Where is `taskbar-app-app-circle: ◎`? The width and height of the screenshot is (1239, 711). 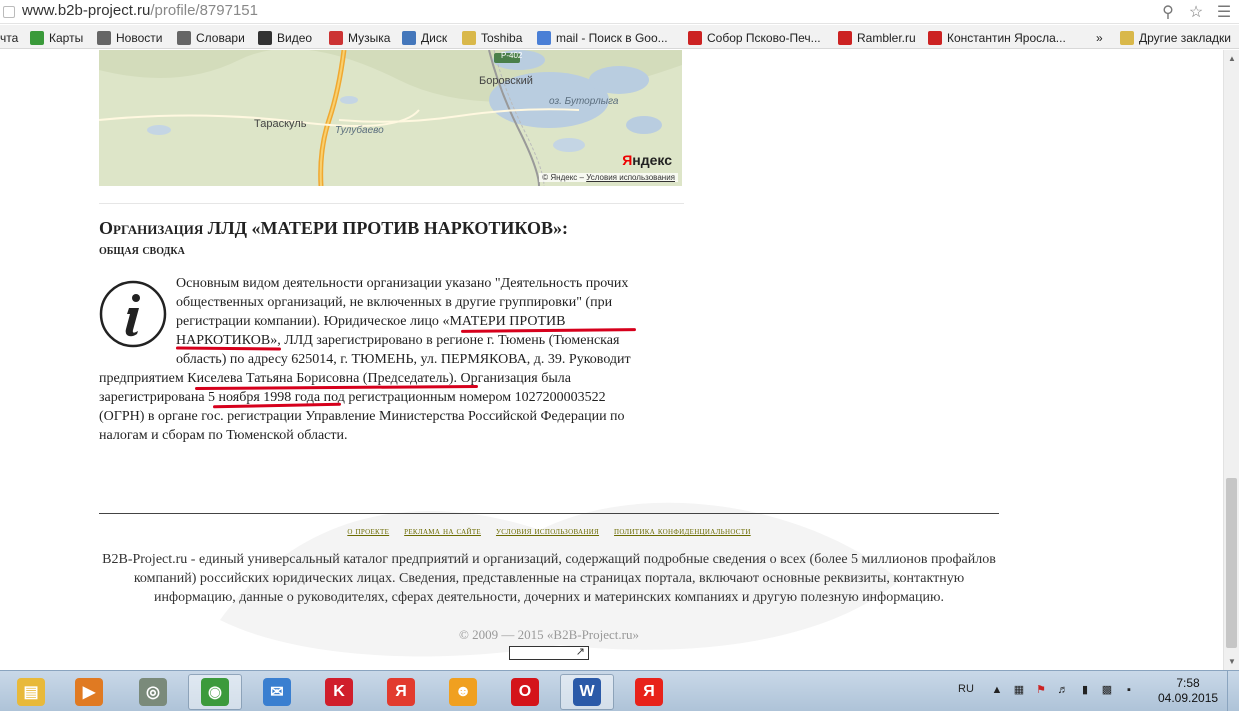 taskbar-app-app-circle: ◎ is located at coordinates (153, 692).